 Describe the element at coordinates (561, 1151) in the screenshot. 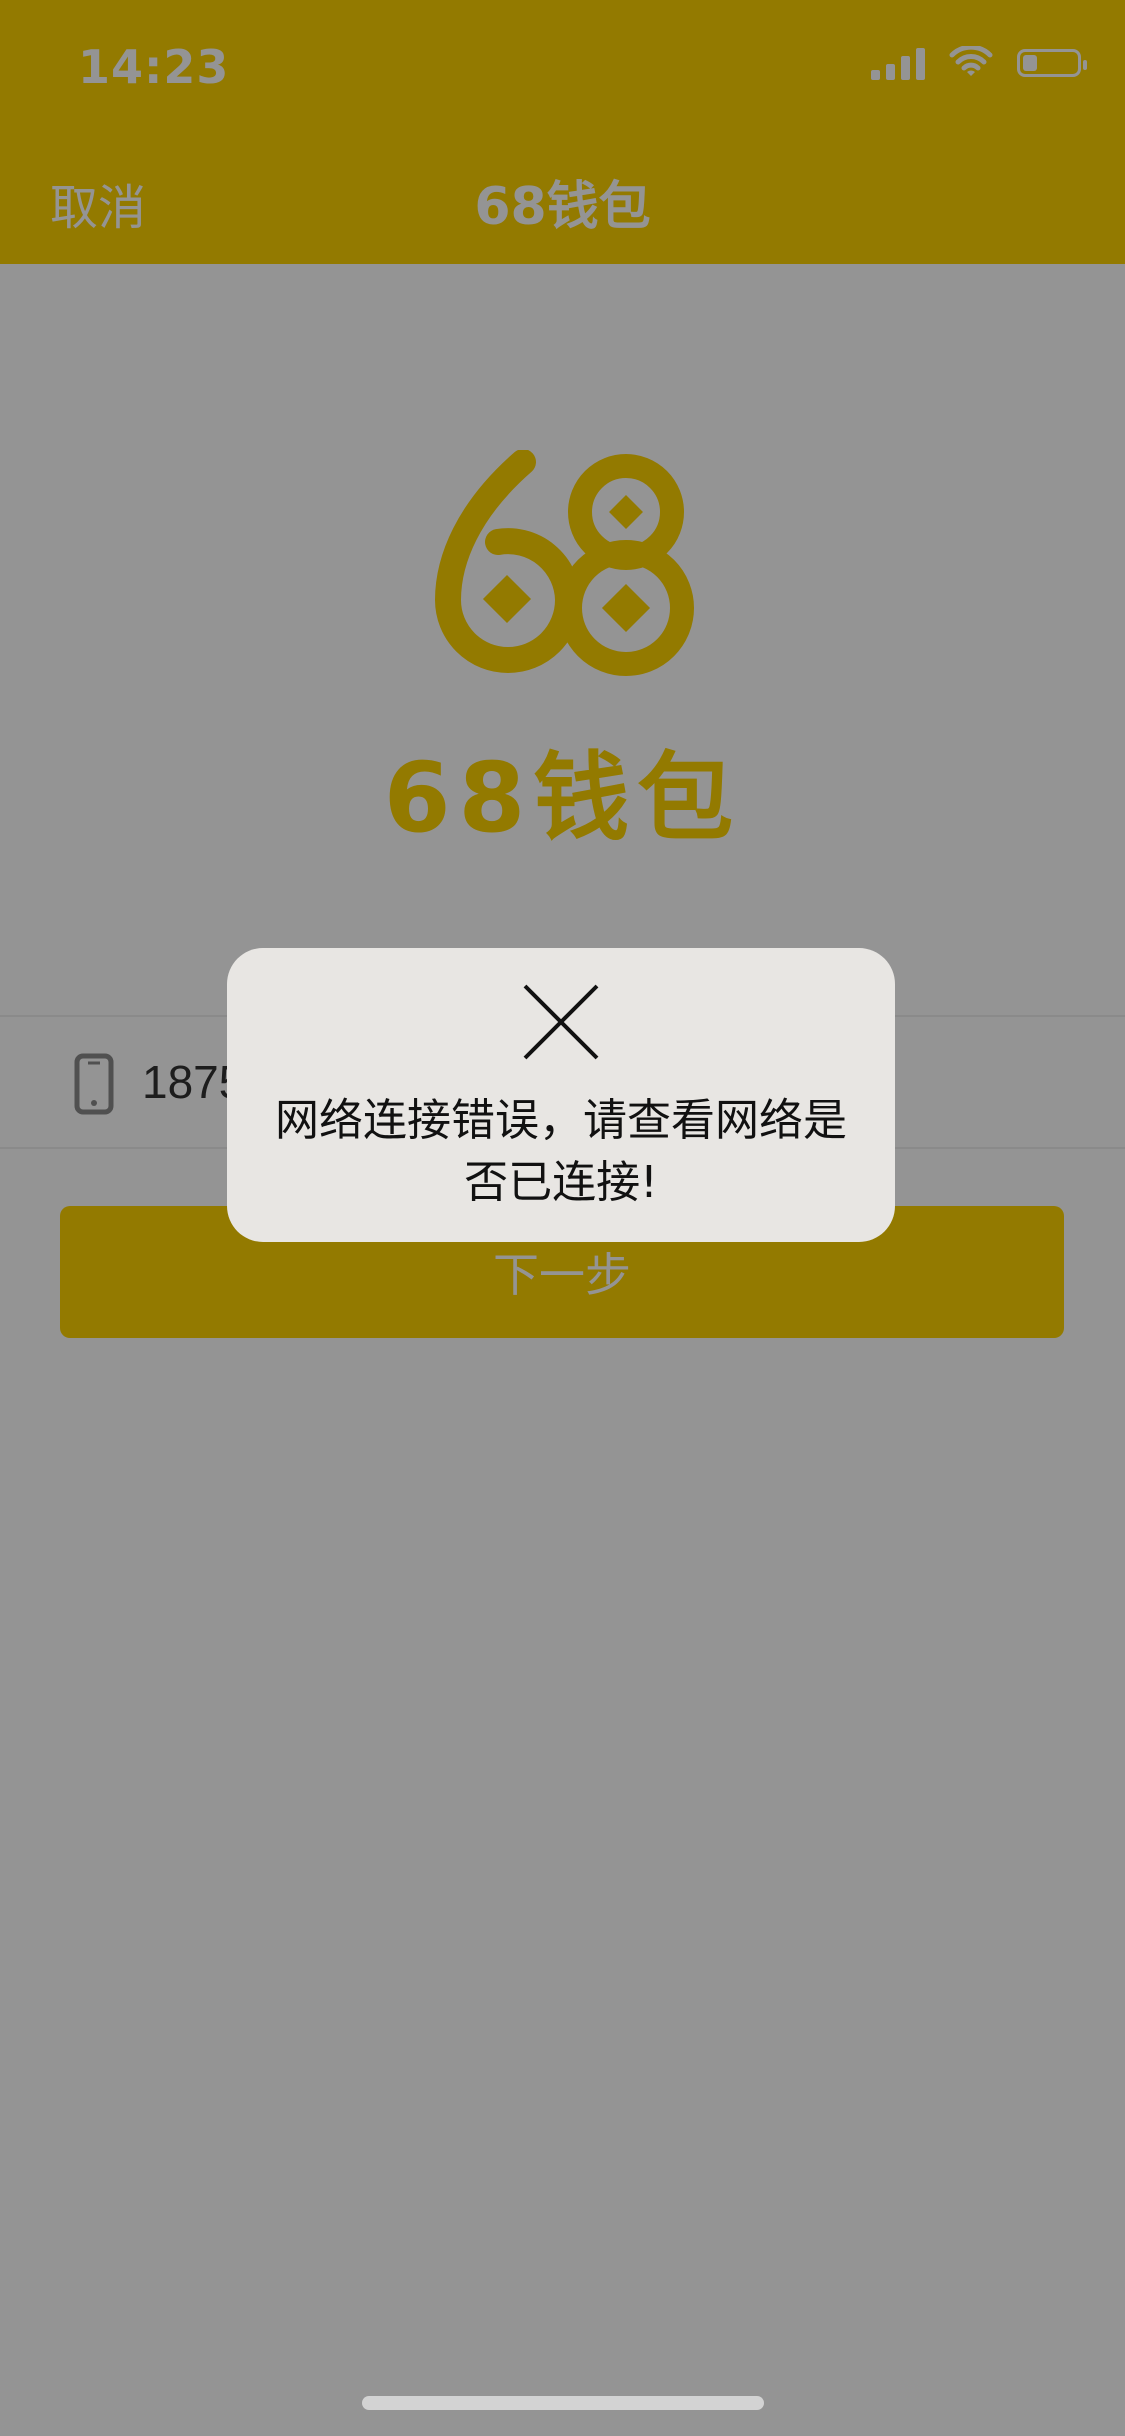

I see `toast-message: 网络连接错误，请查看网络是否已连接!` at that location.